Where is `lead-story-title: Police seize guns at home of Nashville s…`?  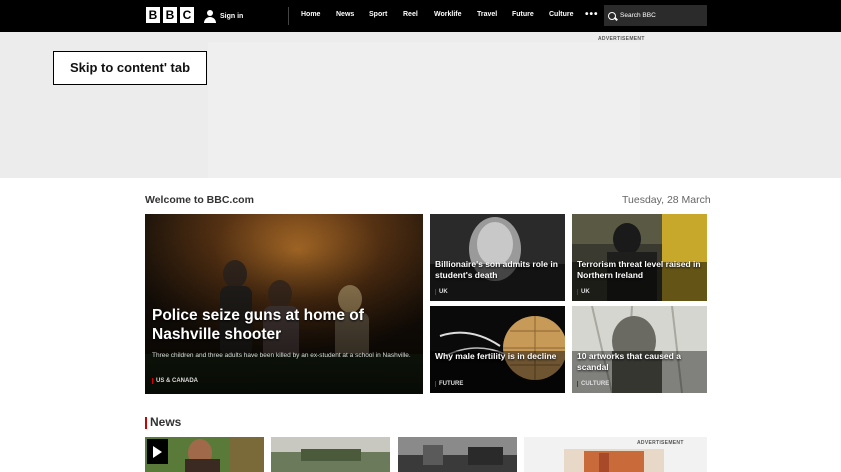 lead-story-title: Police seize guns at home of Nashville s… is located at coordinates (283, 325).